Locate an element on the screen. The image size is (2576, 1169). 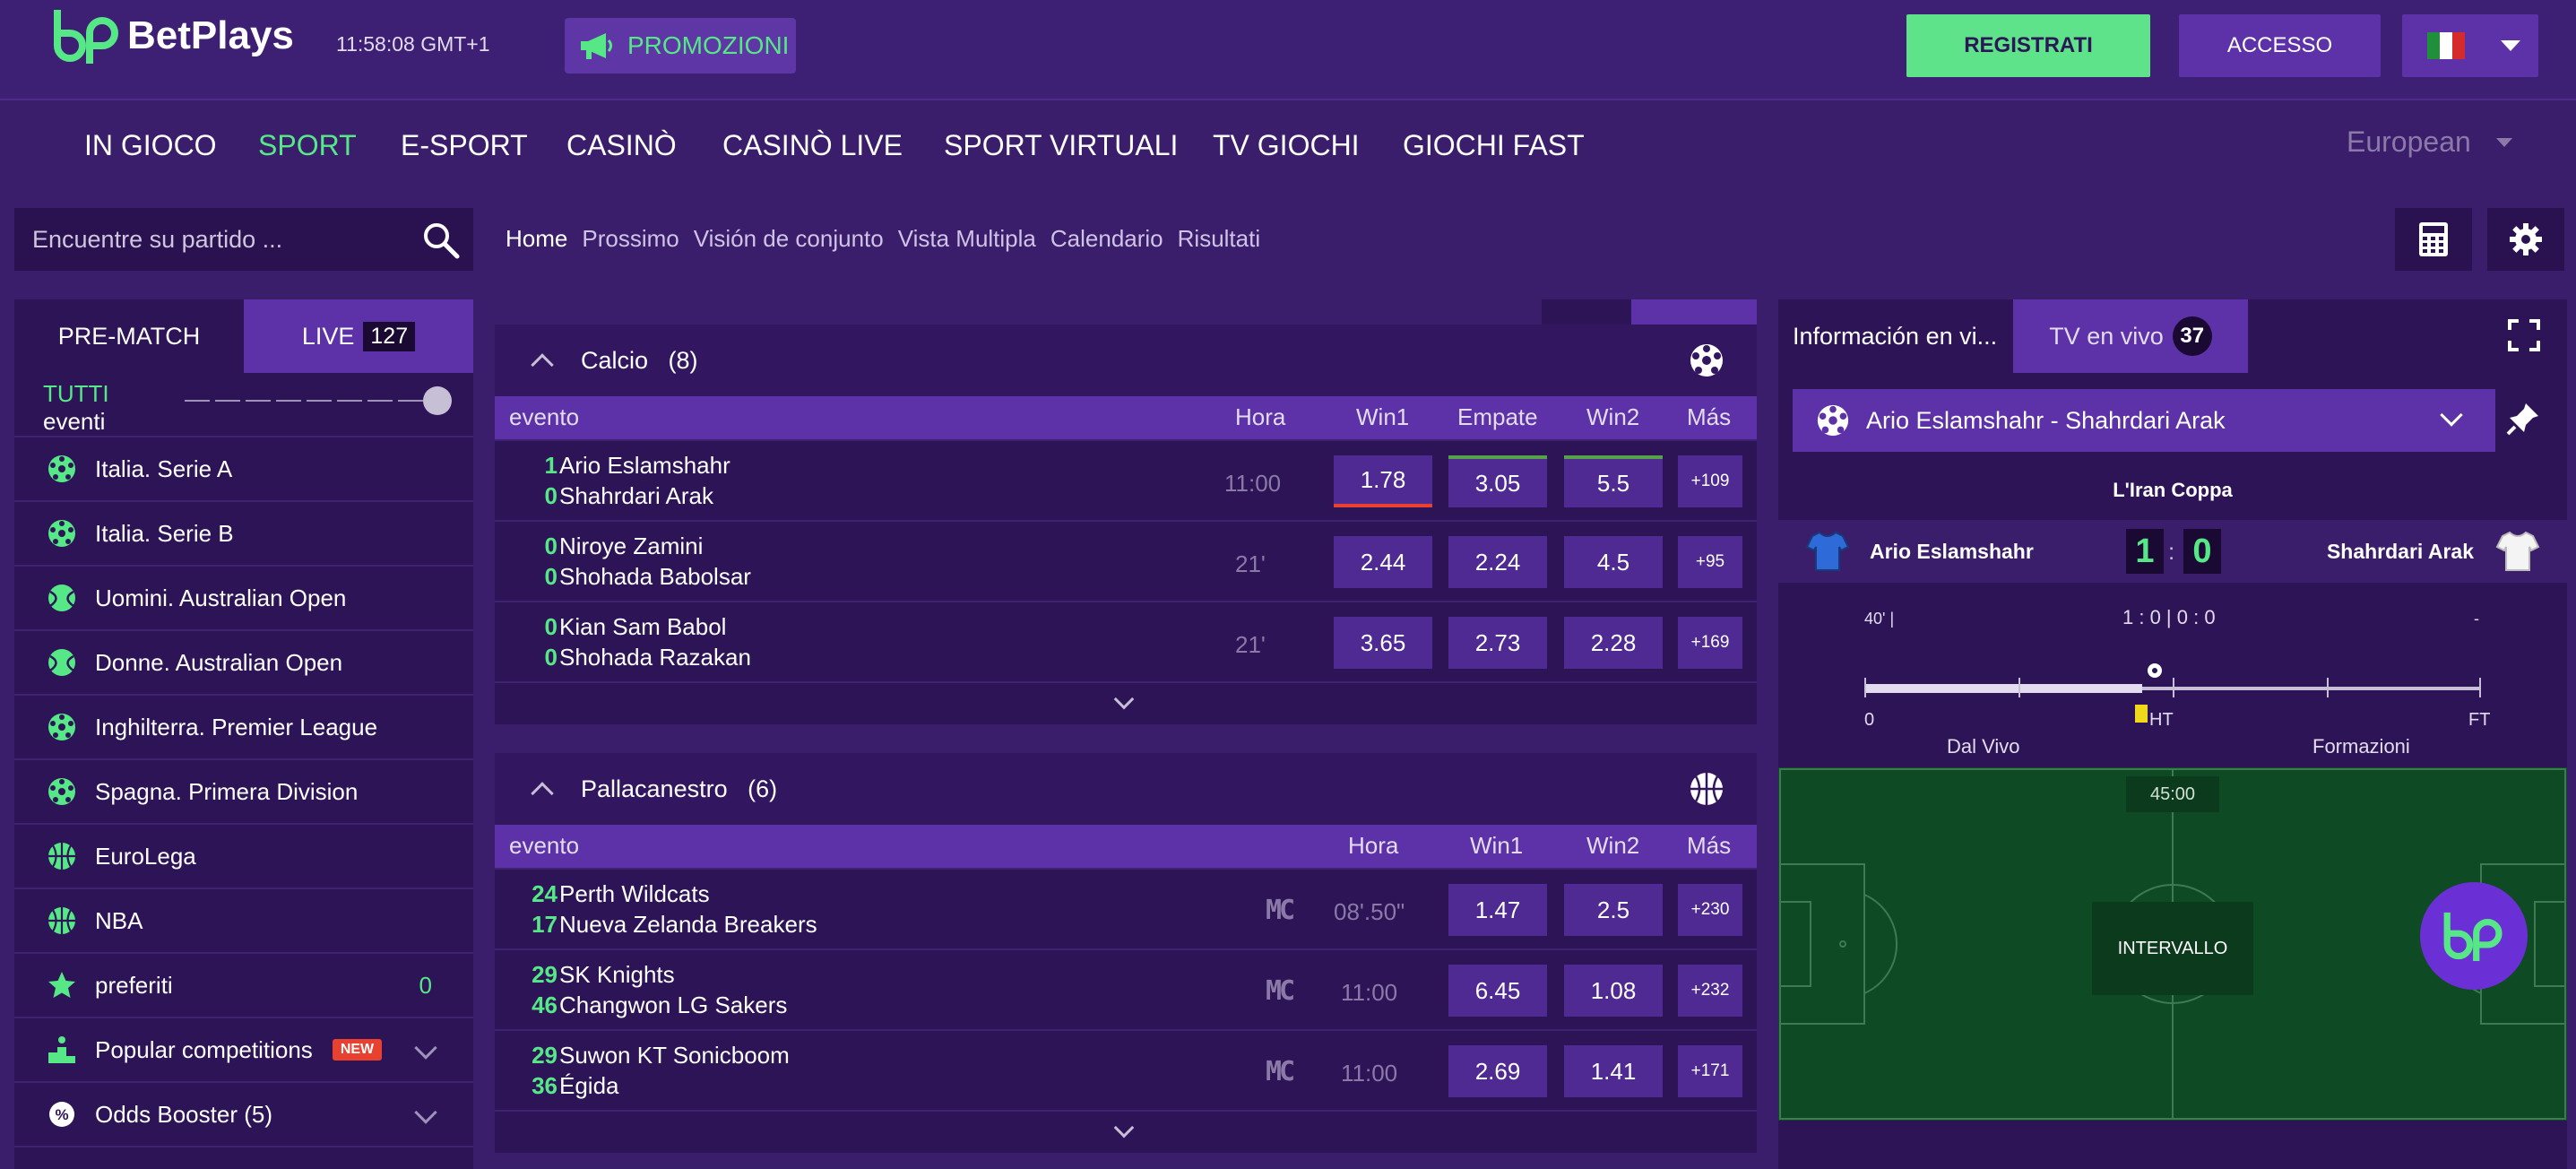
sidebar-item-label: Uomini. Australian Open is located at coordinates (221, 597).